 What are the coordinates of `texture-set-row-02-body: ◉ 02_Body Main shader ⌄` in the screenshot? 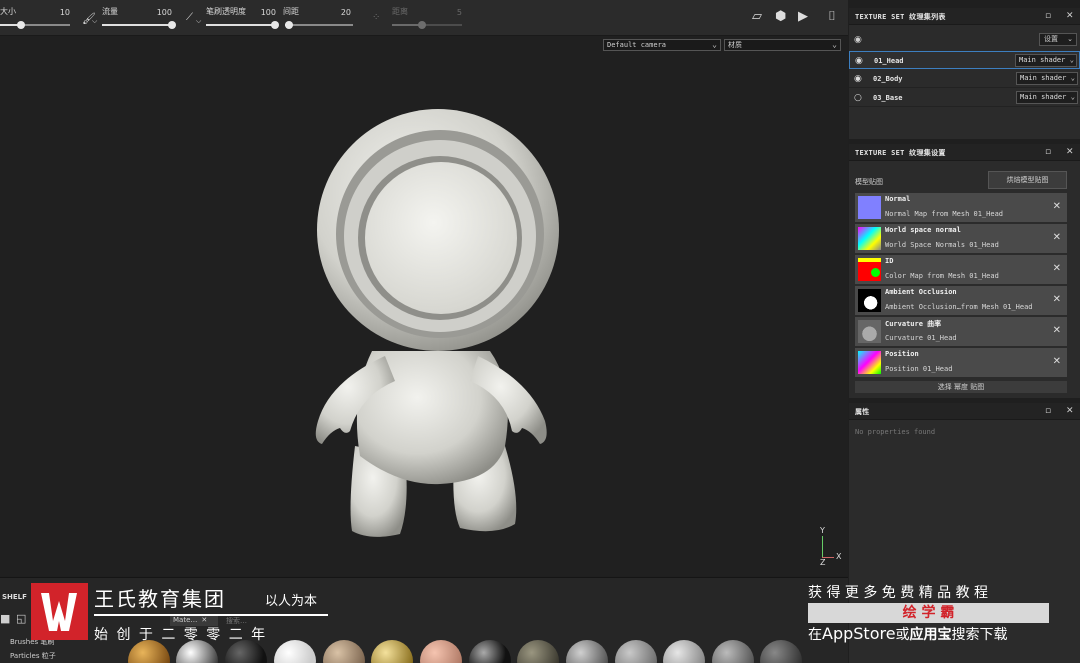 It's located at (964, 79).